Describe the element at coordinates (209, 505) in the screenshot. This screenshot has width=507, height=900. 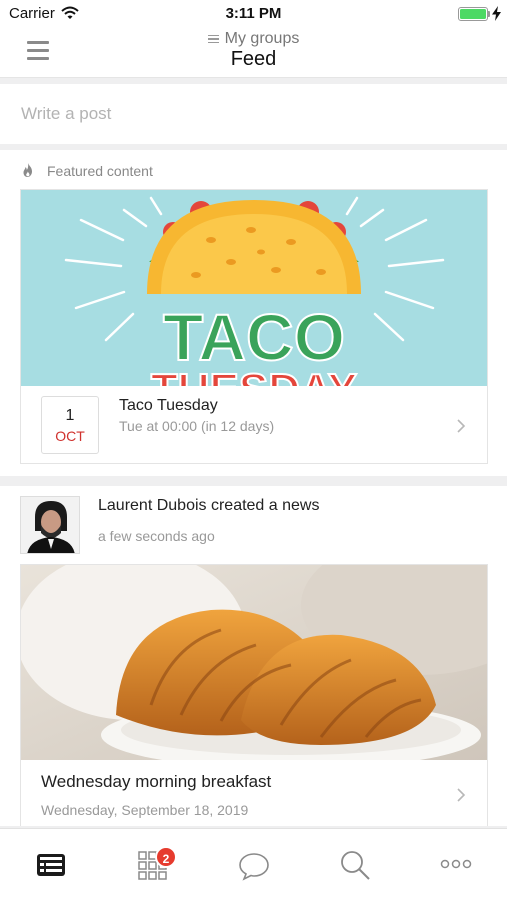
I see `news-author-line: Laurent Dubois created a news` at that location.